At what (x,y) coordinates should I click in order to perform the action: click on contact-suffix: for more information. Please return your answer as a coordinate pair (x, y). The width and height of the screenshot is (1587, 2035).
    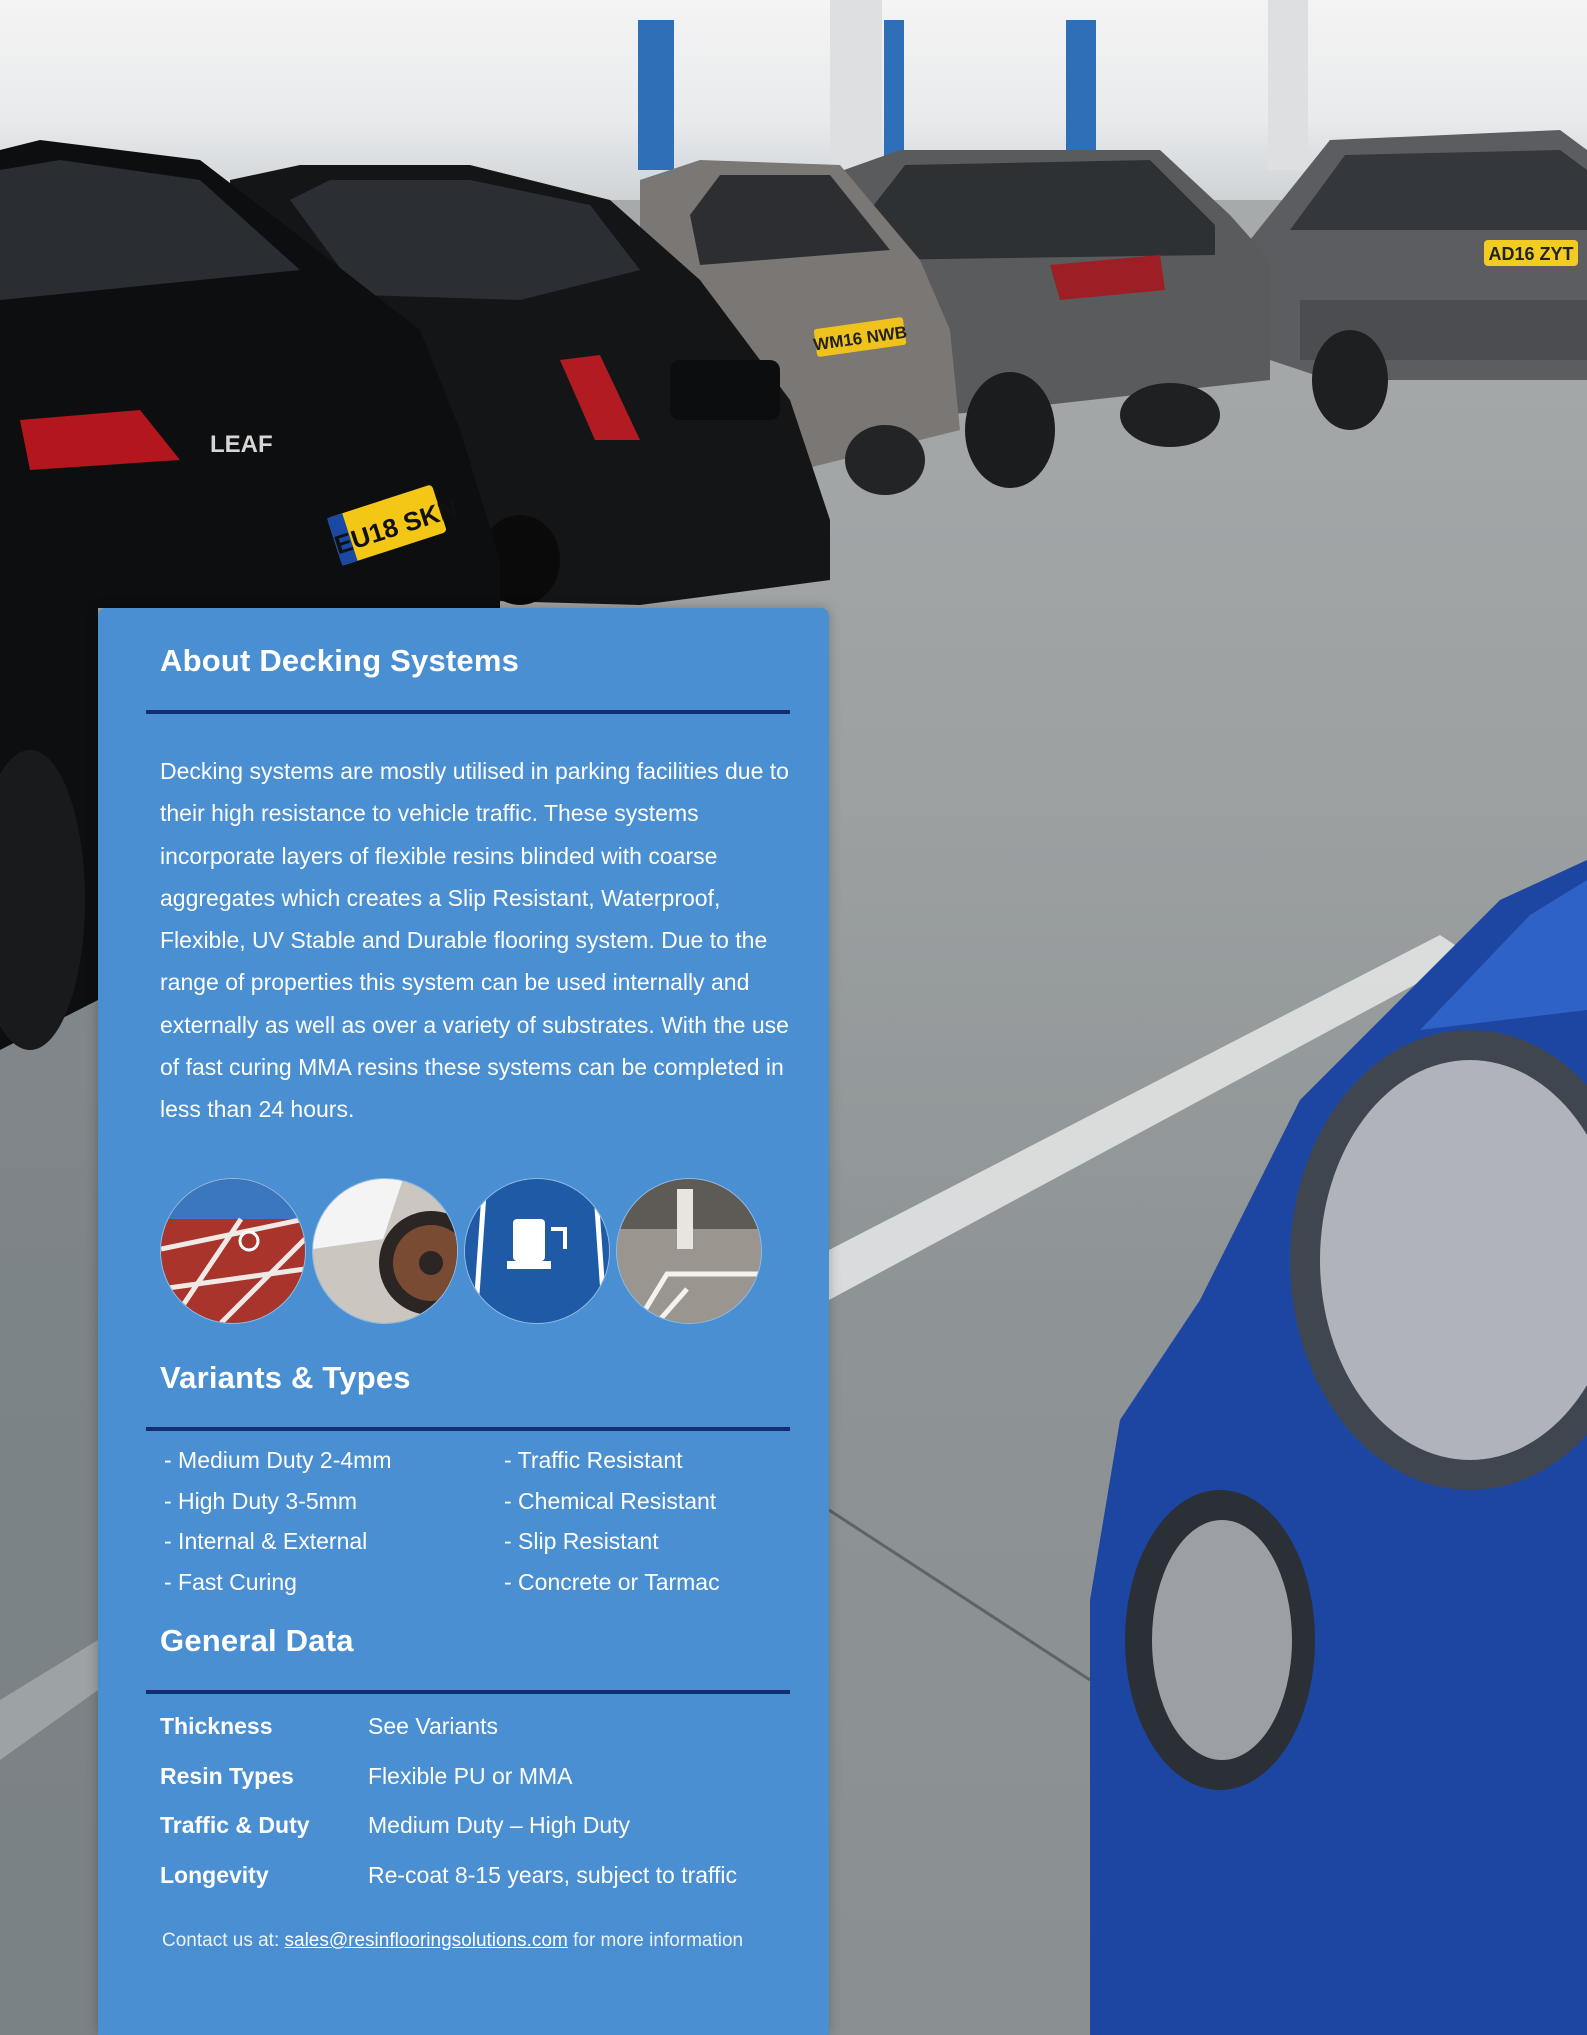
    Looking at the image, I should click on (655, 1940).